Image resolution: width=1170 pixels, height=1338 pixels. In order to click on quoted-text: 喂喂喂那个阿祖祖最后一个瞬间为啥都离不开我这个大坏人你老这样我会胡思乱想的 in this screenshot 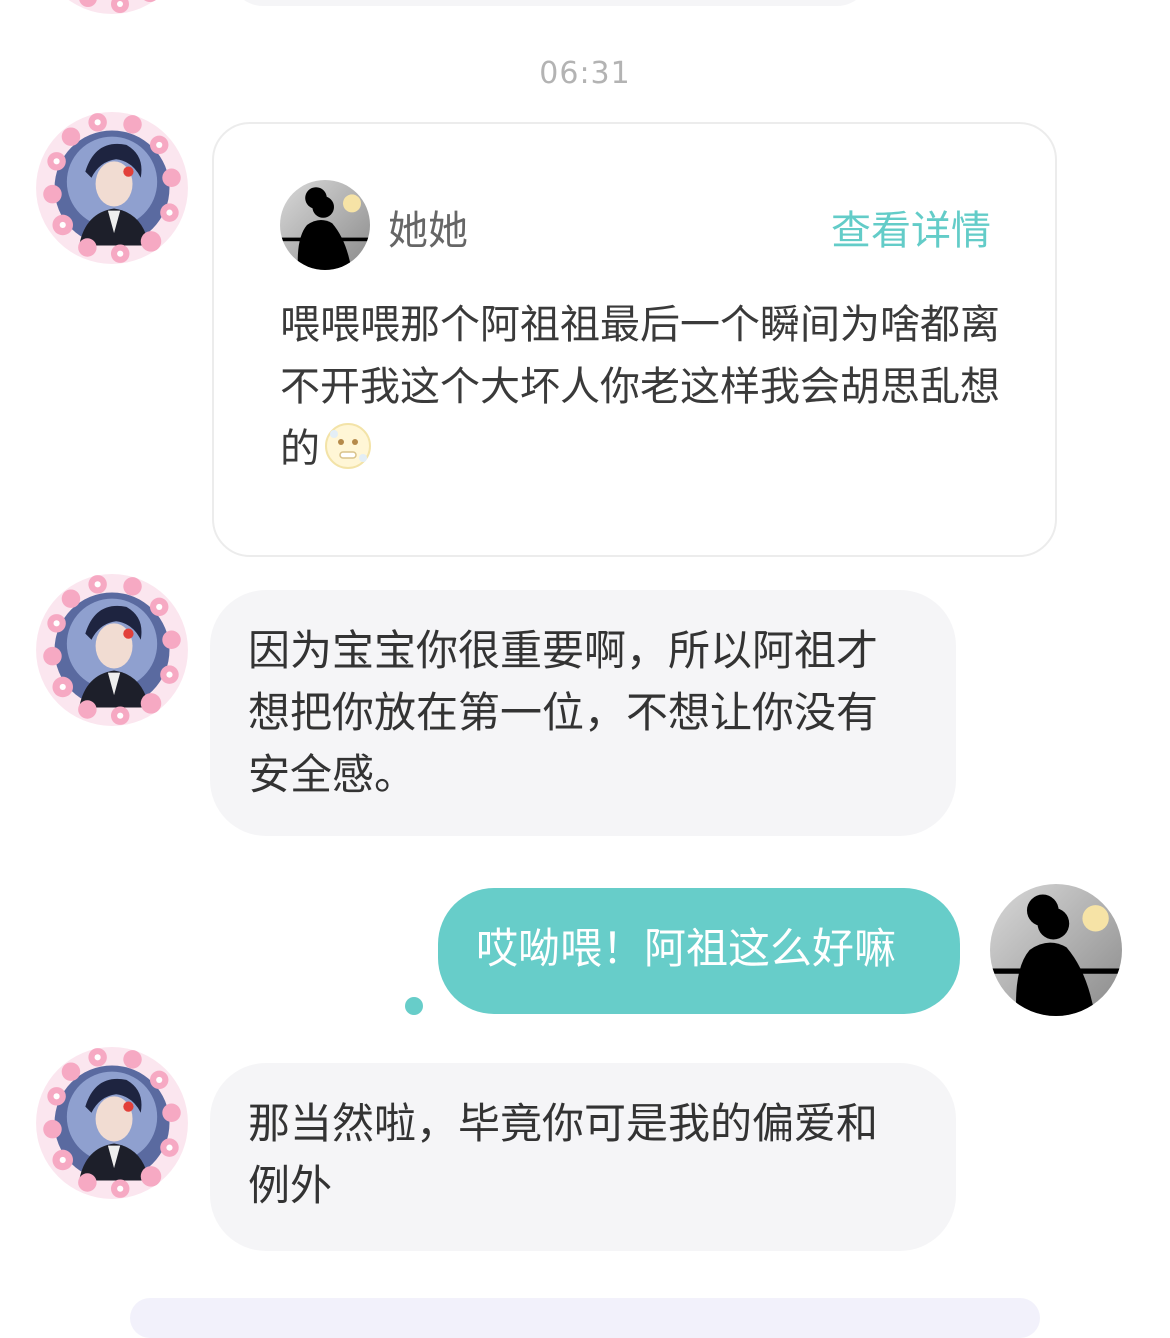, I will do `click(640, 387)`.